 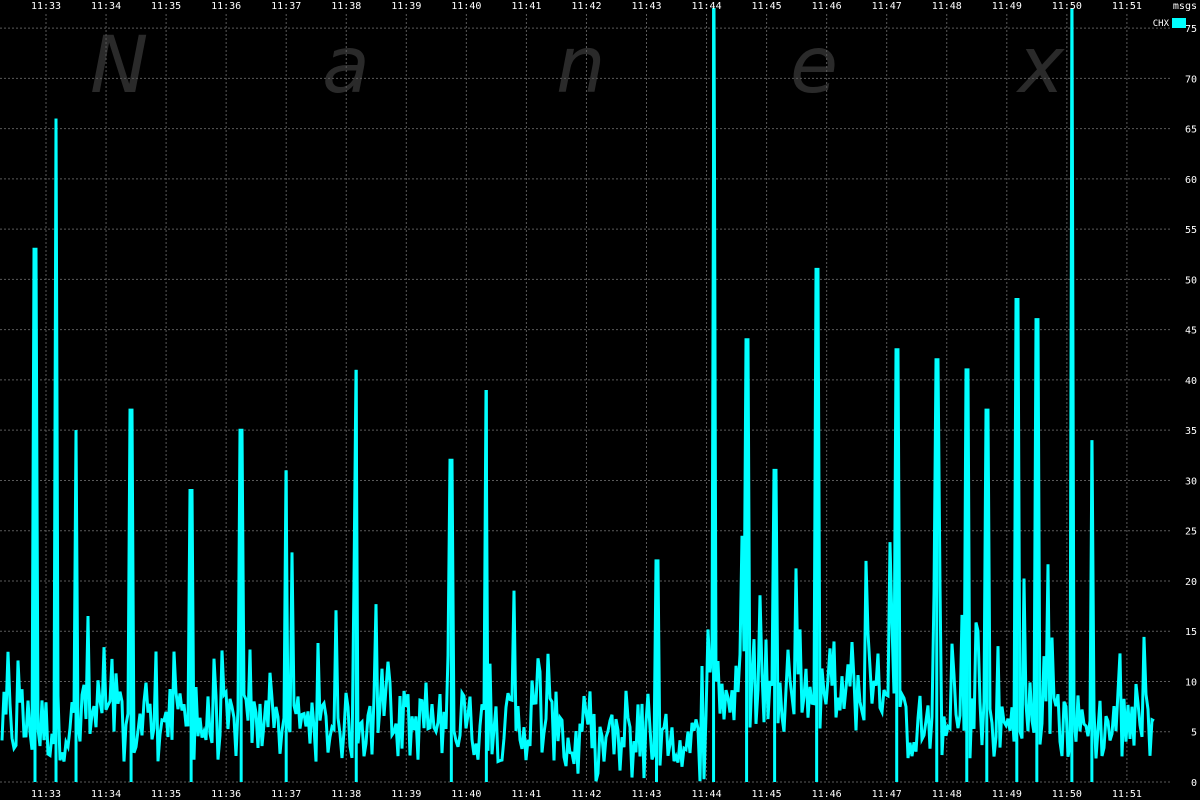 What do you see at coordinates (814, 66) in the screenshot?
I see `watermark-letter: e` at bounding box center [814, 66].